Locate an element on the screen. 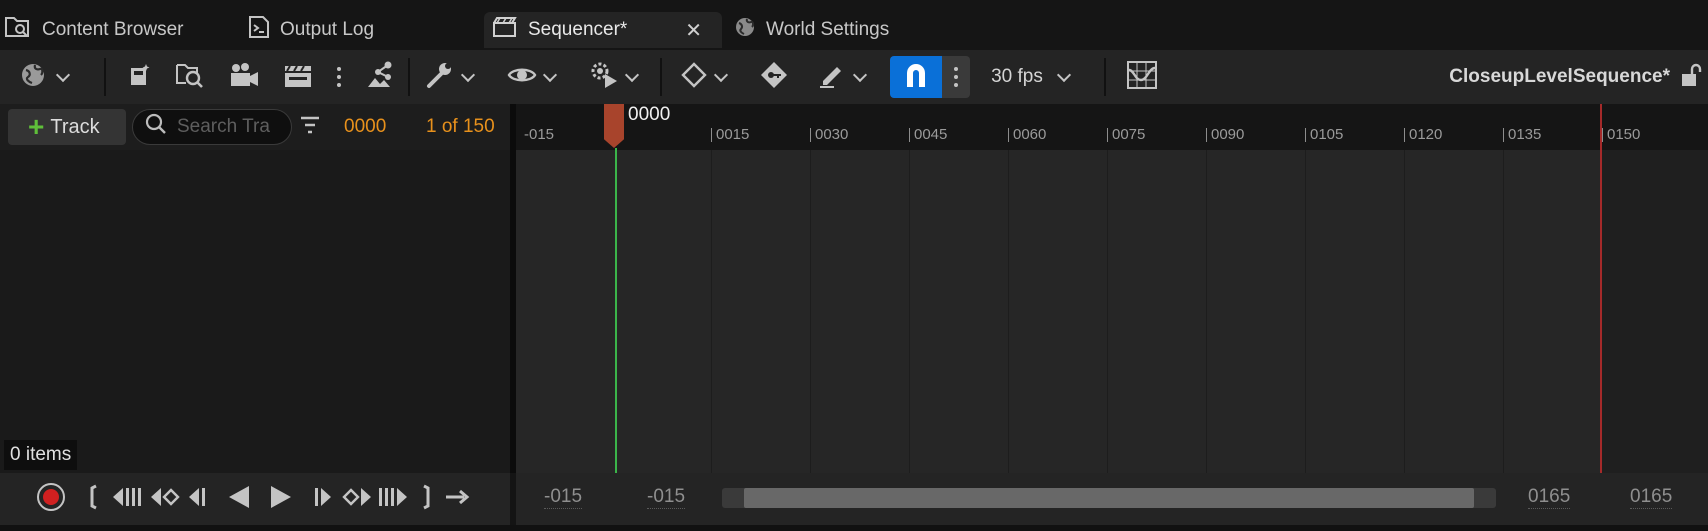 Image resolution: width=1708 pixels, height=531 pixels. view-range-start: -015 is located at coordinates (563, 497).